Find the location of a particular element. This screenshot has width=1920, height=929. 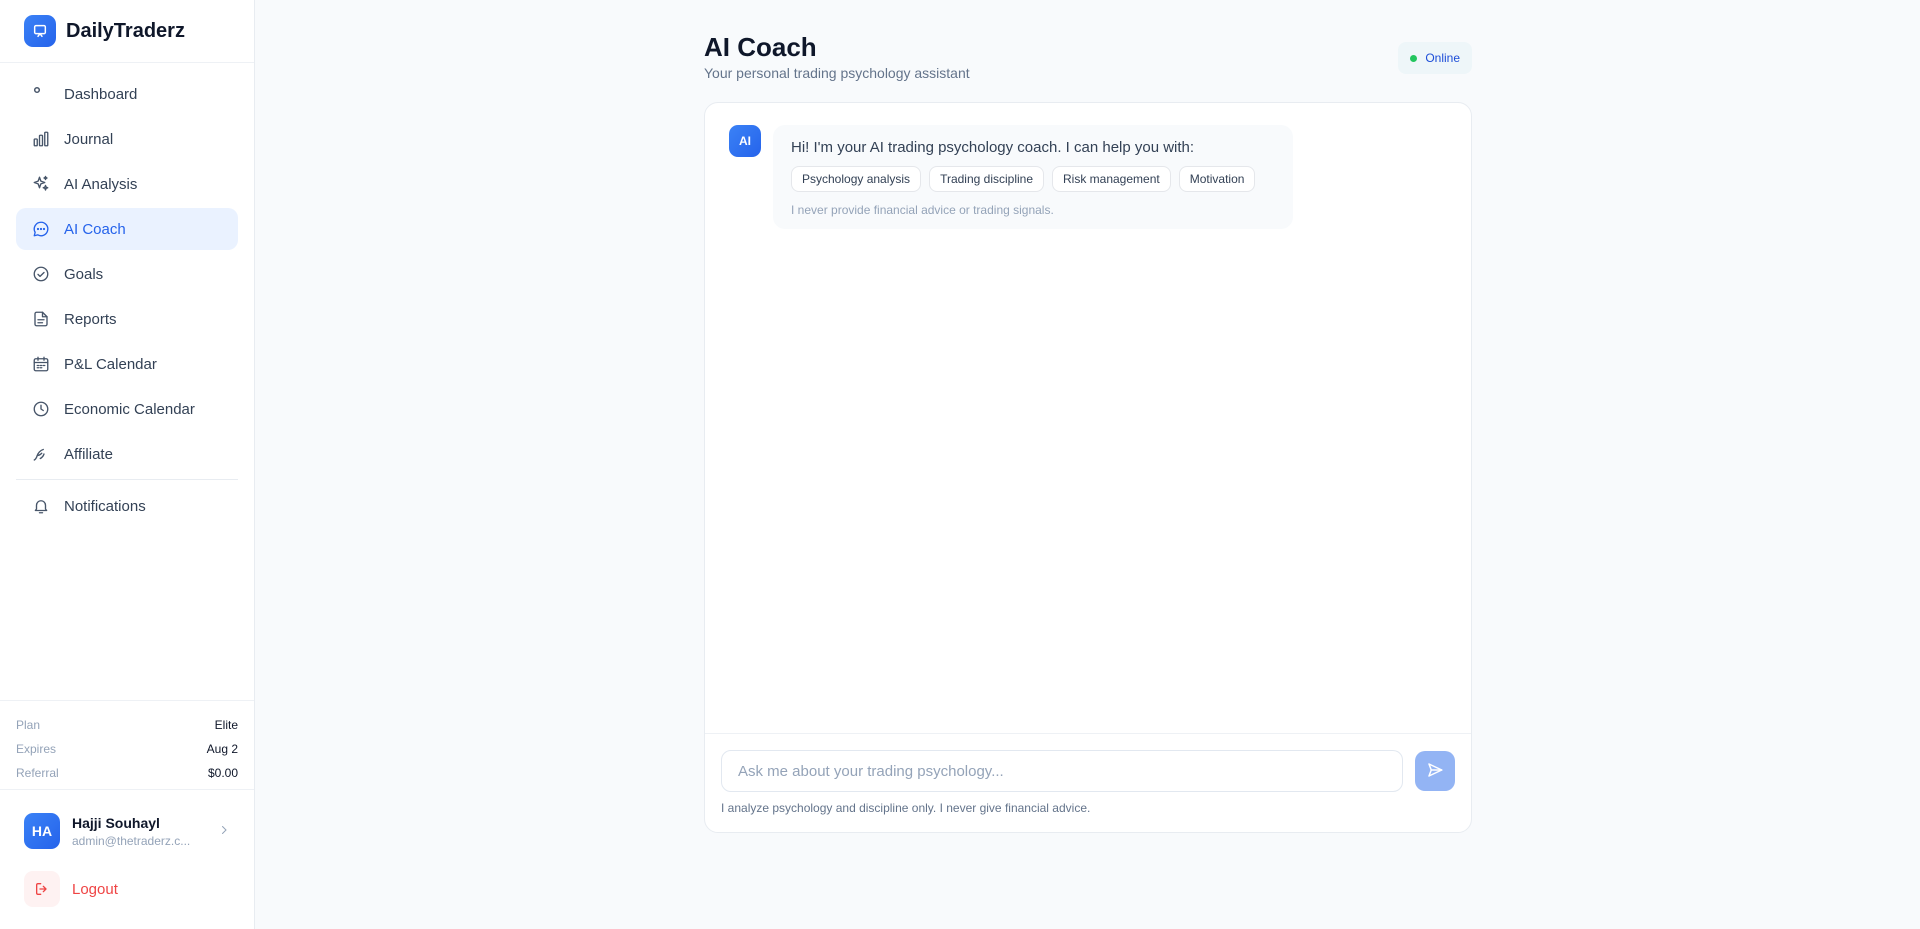

chip-motivation: Motivation is located at coordinates (1217, 179).